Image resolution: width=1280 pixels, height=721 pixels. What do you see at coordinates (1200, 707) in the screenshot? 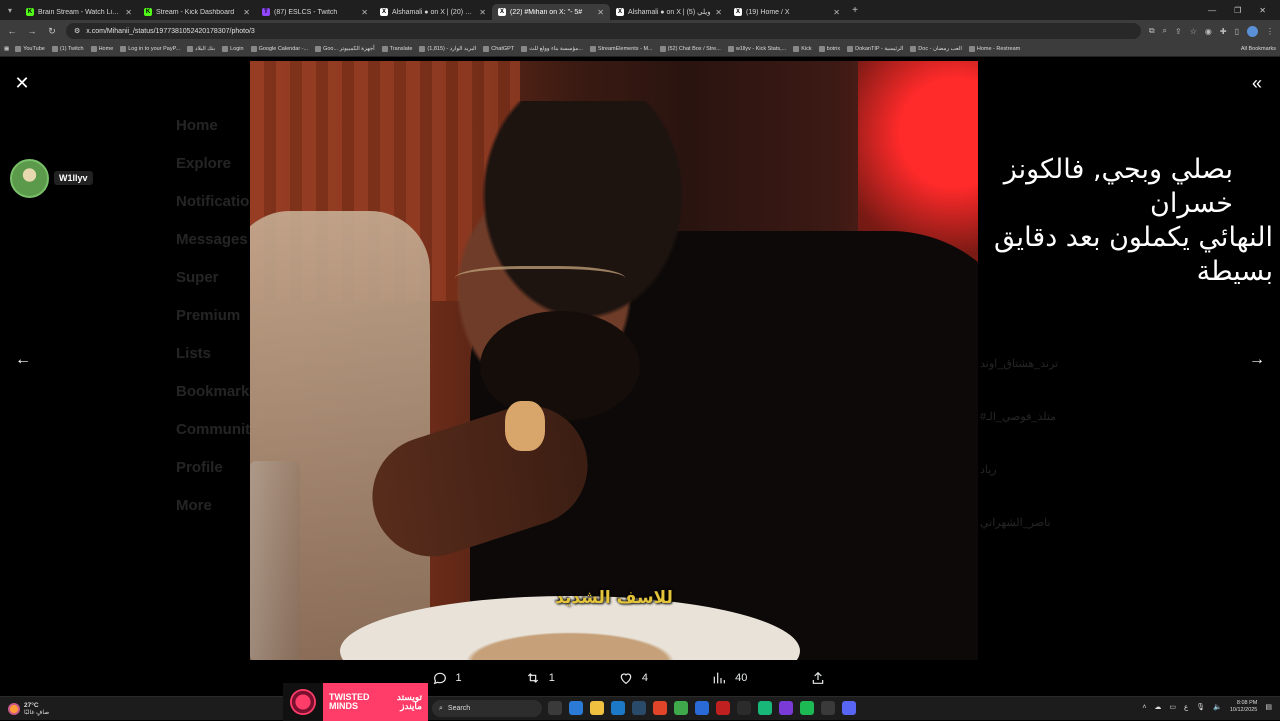
I see `mic-icon: 🎙` at bounding box center [1200, 707].